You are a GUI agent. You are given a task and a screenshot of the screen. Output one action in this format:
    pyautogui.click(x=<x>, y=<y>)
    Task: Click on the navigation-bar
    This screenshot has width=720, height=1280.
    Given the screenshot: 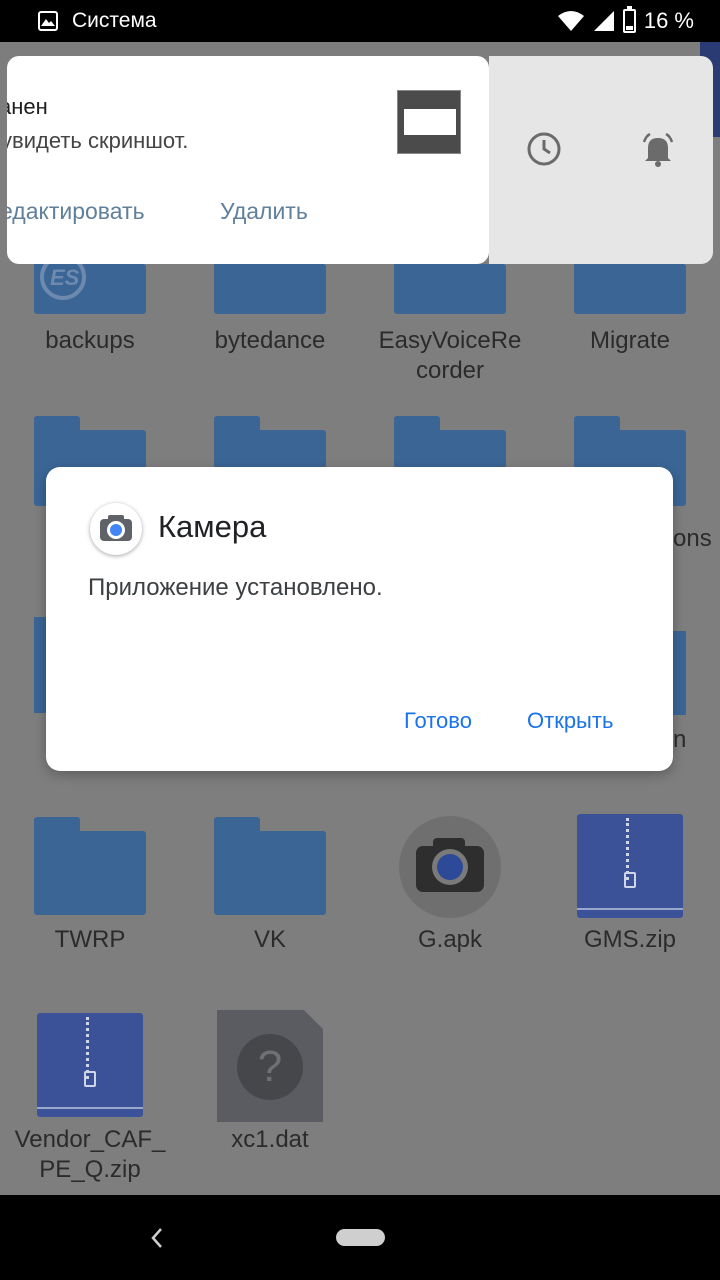 What is the action you would take?
    pyautogui.click(x=360, y=1237)
    